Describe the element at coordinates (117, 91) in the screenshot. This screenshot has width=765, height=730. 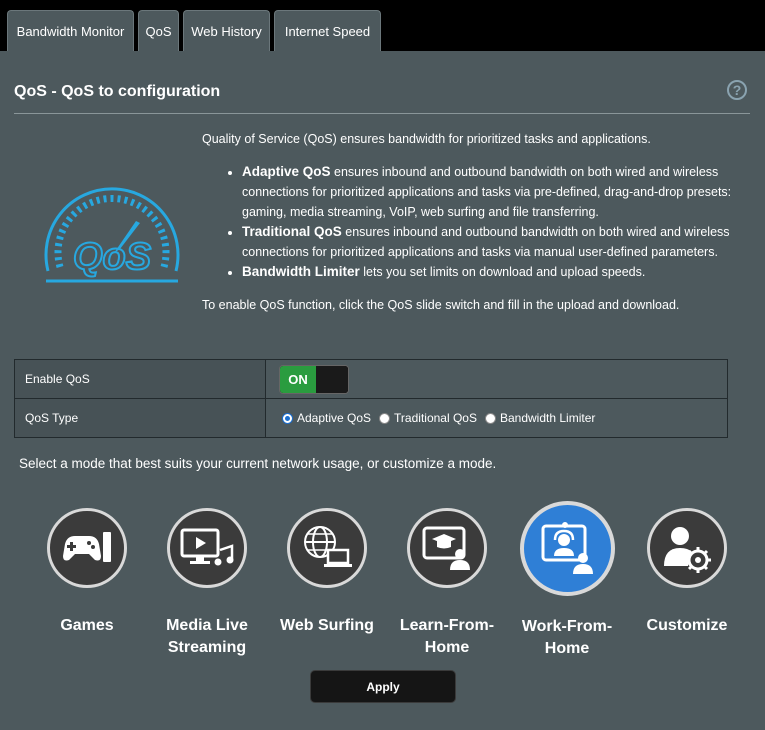
I see `page-title: QoS - QoS to configuration` at that location.